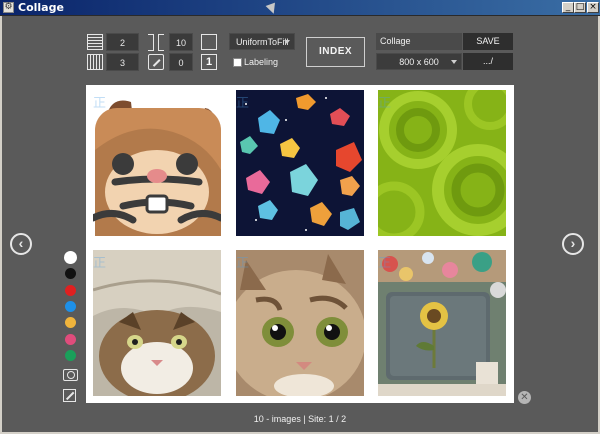 The image size is (600, 434). What do you see at coordinates (573, 244) in the screenshot?
I see `next-page-button: ›` at bounding box center [573, 244].